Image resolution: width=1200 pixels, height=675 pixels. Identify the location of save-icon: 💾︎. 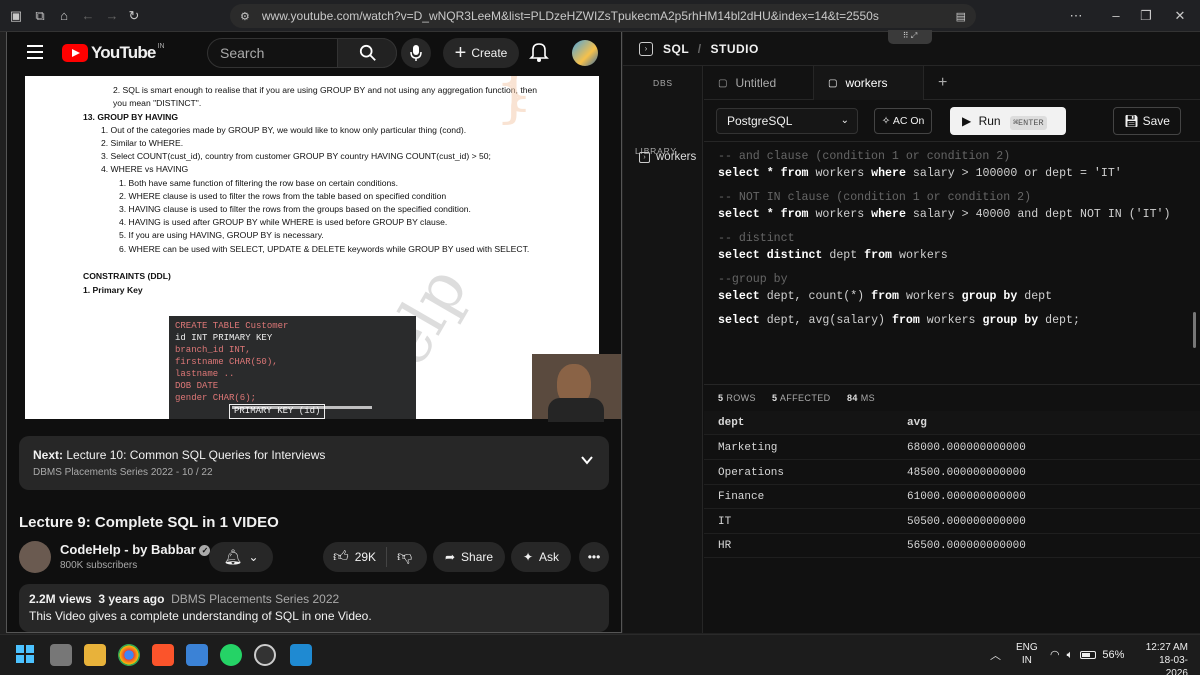
(1132, 121).